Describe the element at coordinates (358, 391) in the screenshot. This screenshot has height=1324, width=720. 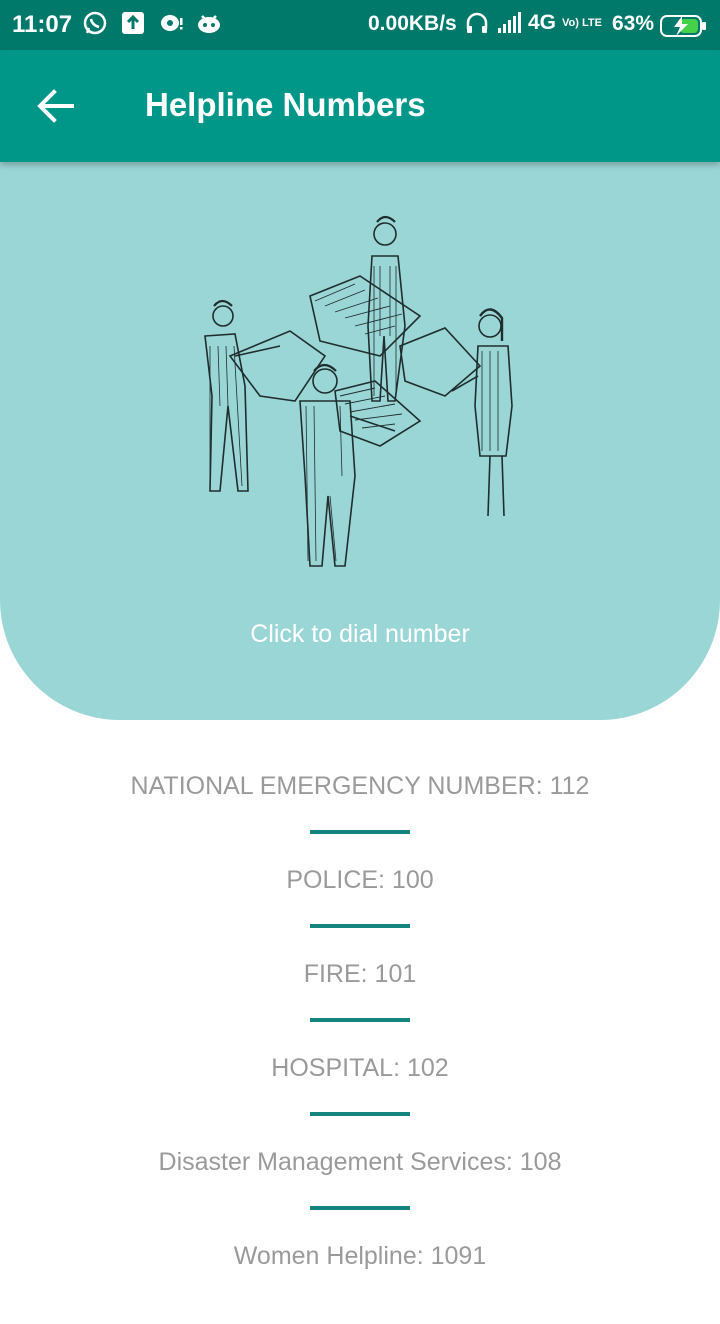
I see `teamwork-puzzle-illustration` at that location.